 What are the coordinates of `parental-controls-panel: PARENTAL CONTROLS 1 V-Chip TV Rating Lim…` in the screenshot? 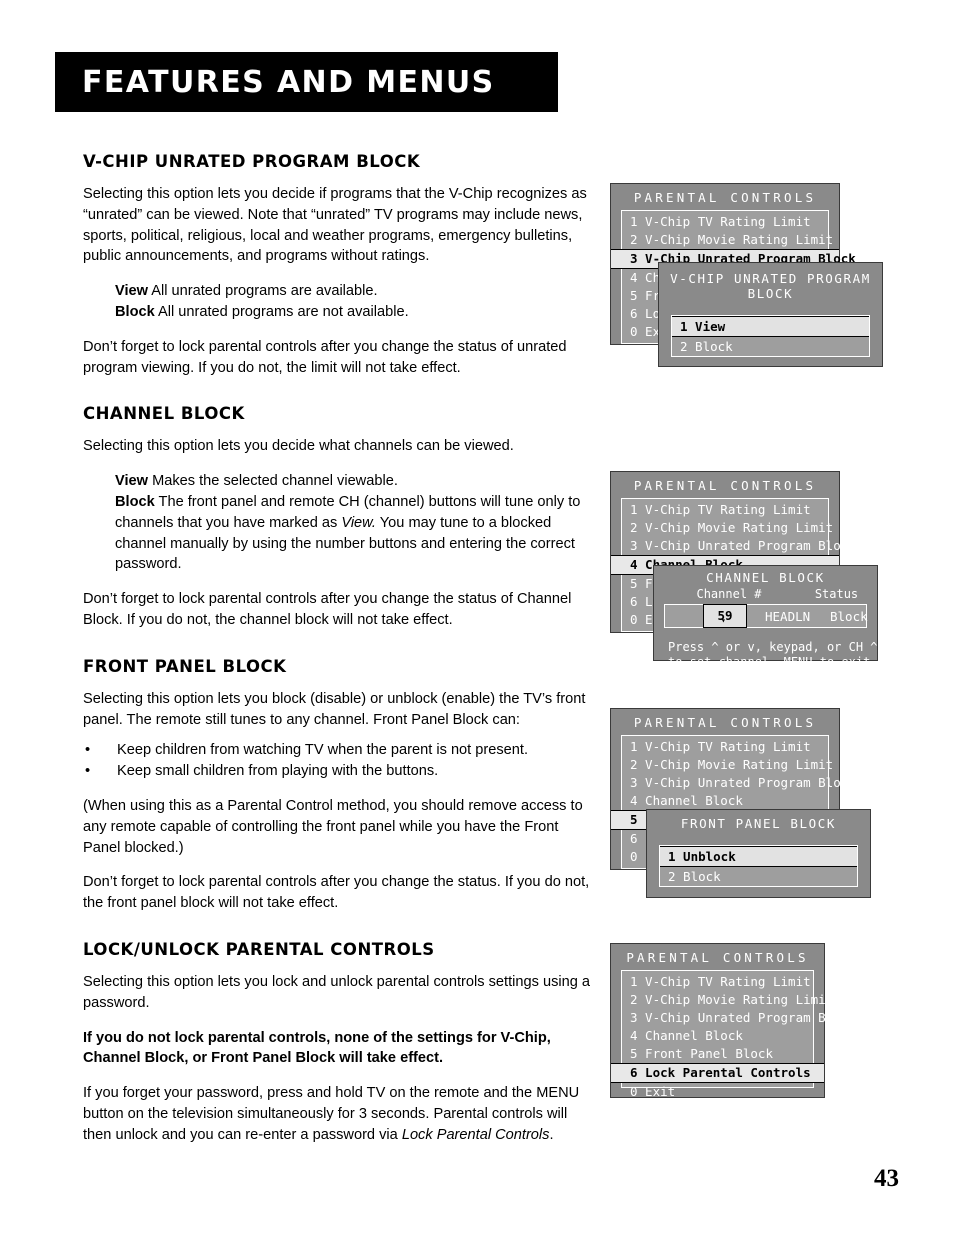 It's located at (733, 1021).